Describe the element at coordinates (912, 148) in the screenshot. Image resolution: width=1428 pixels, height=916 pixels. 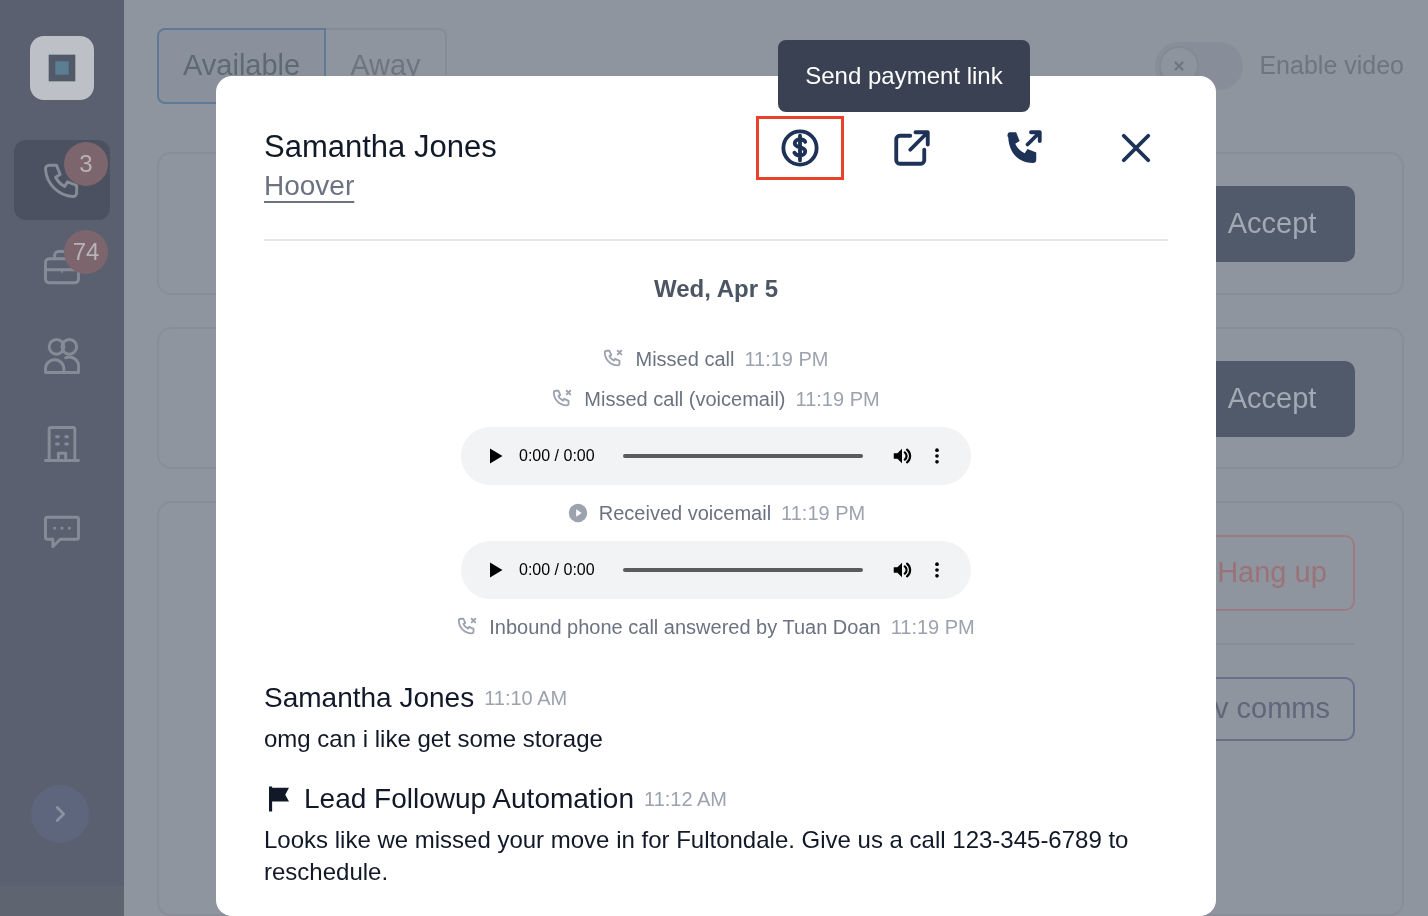
I see `external-link-icon` at that location.